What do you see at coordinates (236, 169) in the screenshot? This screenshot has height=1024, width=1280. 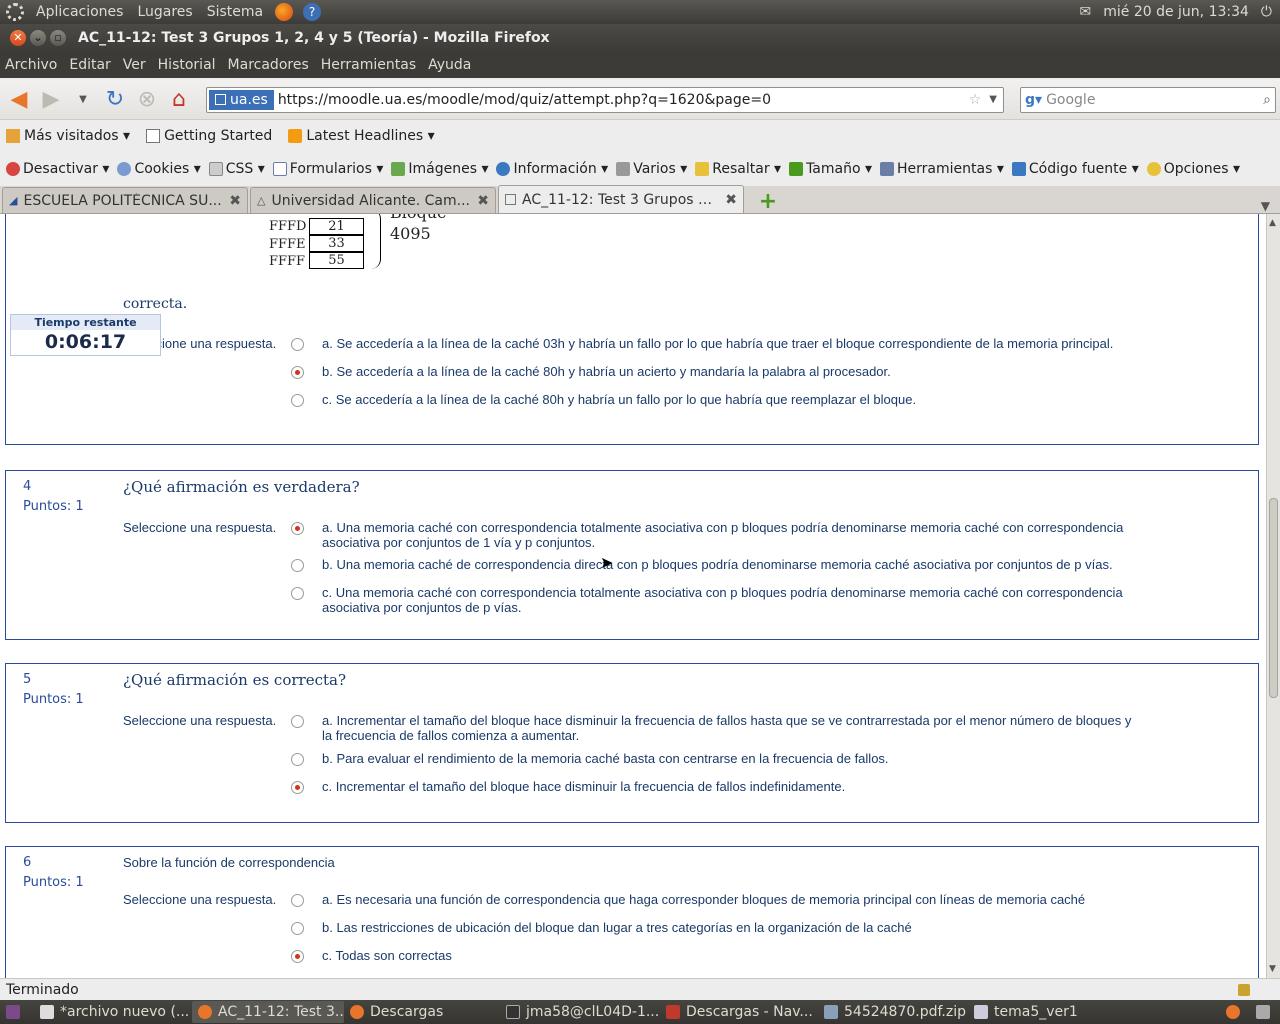 I see `dev-css: CSS ▾` at bounding box center [236, 169].